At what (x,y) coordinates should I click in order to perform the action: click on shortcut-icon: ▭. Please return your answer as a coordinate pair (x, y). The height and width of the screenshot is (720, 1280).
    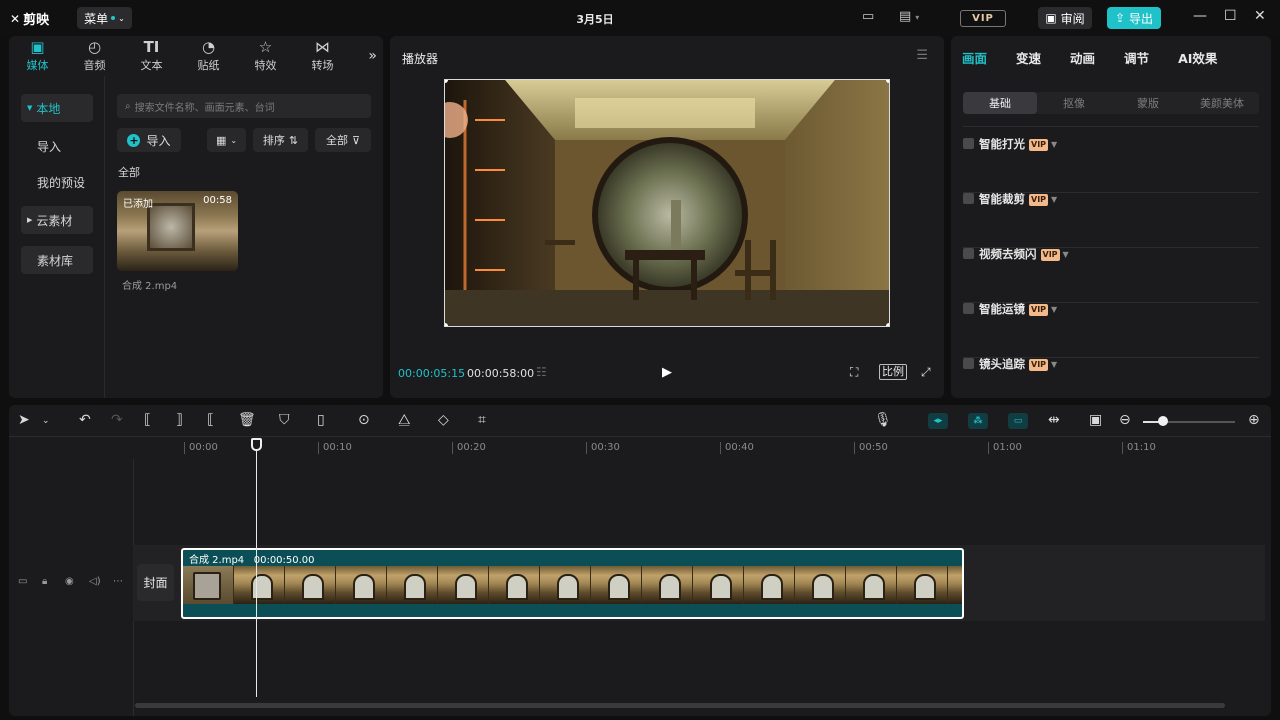
    Looking at the image, I should click on (868, 16).